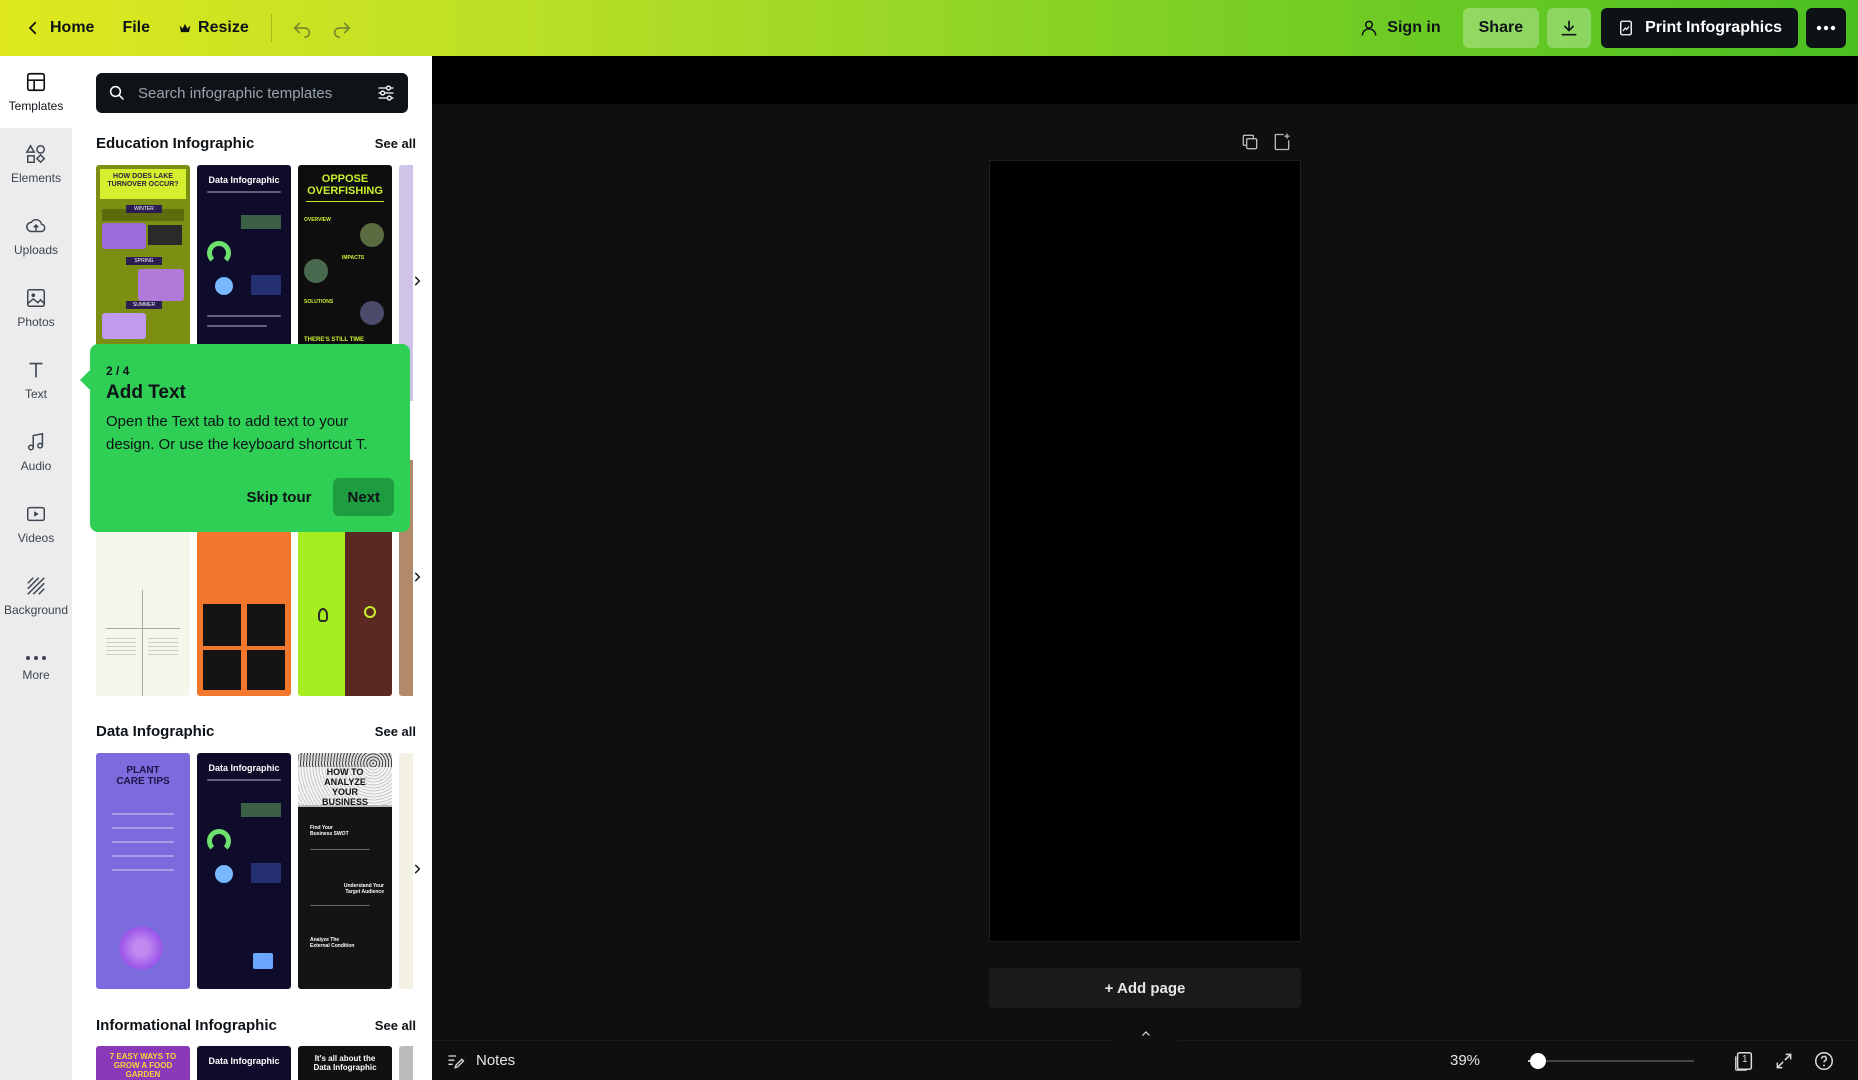  What do you see at coordinates (36, 298) in the screenshot?
I see `photo-icon` at bounding box center [36, 298].